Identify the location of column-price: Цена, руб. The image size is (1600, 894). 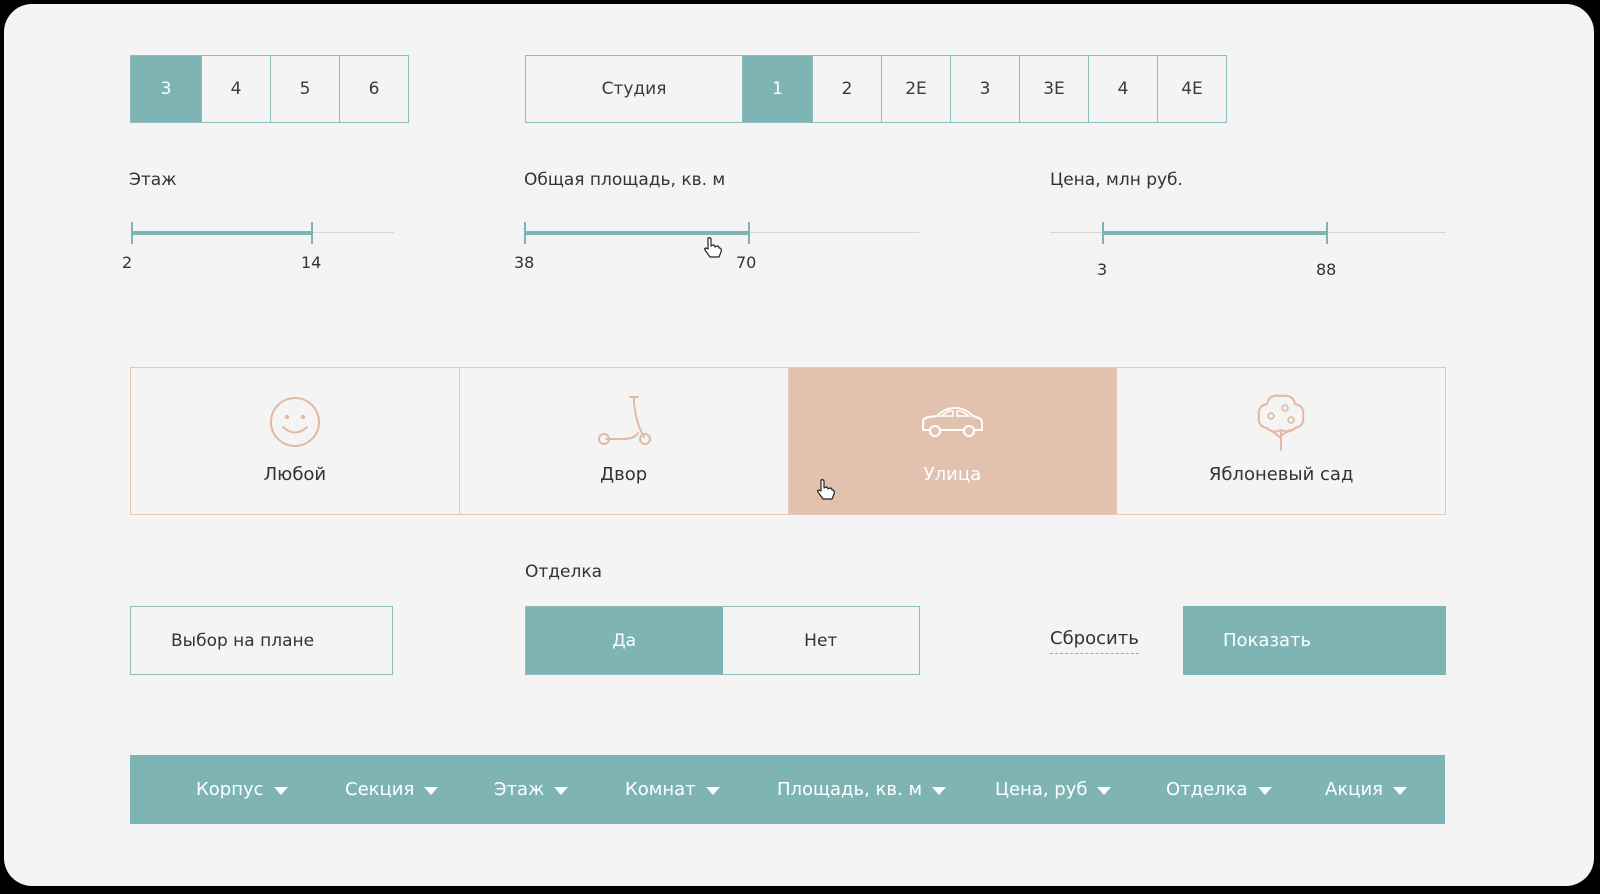
(1053, 789).